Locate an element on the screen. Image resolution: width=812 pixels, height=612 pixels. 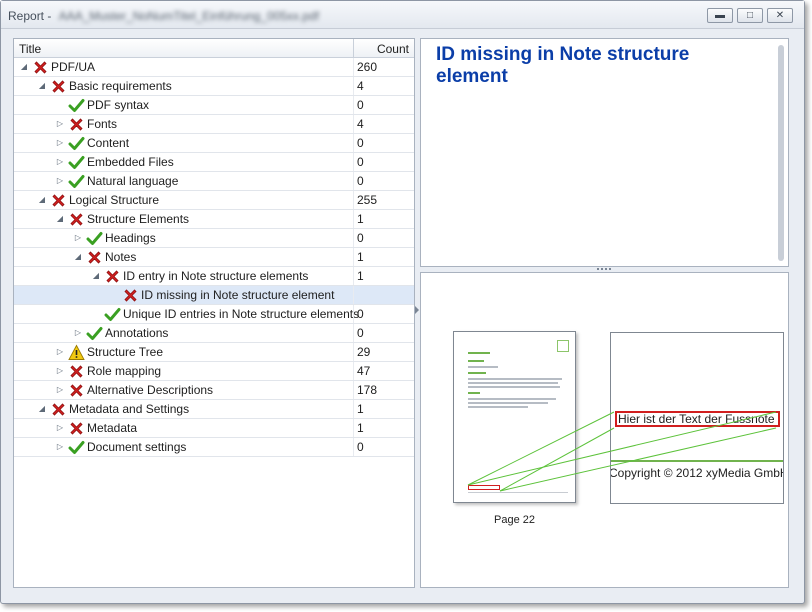
tree-row-label: Fonts is located at coordinates (102, 124).